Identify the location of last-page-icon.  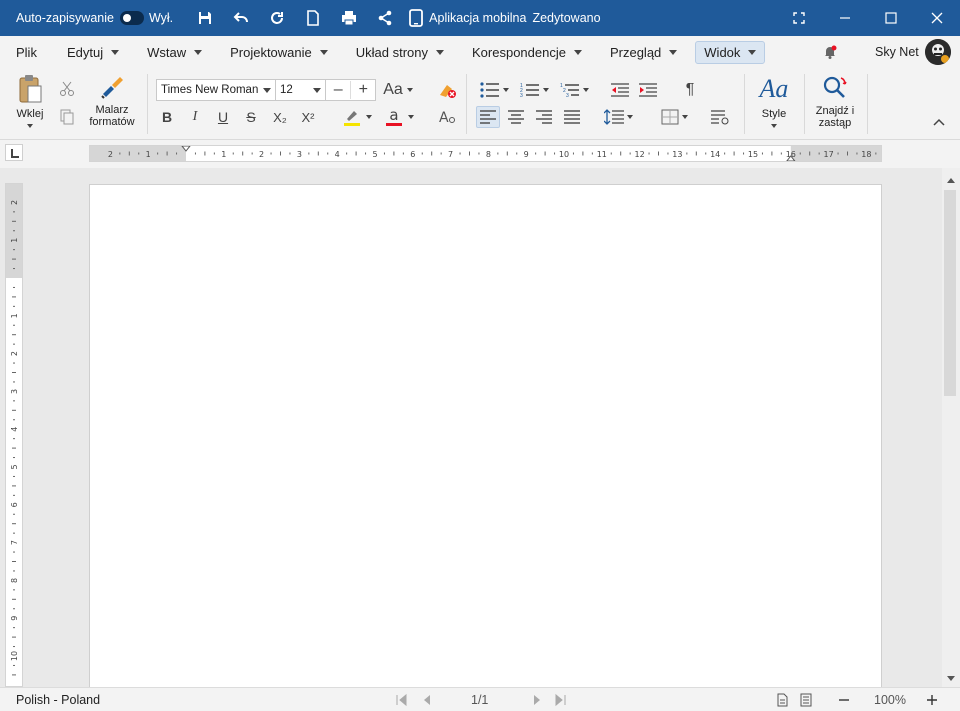
(560, 700).